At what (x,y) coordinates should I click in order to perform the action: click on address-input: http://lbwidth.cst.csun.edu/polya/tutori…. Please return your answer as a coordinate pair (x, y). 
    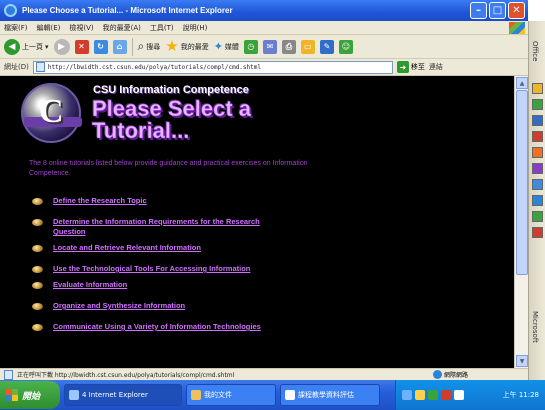
    Looking at the image, I should click on (212, 67).